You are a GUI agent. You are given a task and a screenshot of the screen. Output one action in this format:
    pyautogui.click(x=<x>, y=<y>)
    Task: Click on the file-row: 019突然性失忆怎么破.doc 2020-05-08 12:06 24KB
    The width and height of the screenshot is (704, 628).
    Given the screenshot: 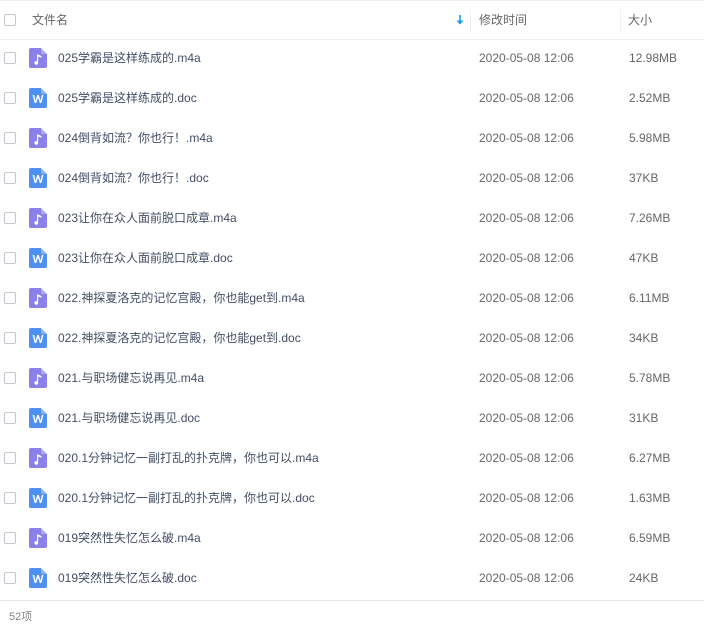 What is the action you would take?
    pyautogui.click(x=352, y=578)
    